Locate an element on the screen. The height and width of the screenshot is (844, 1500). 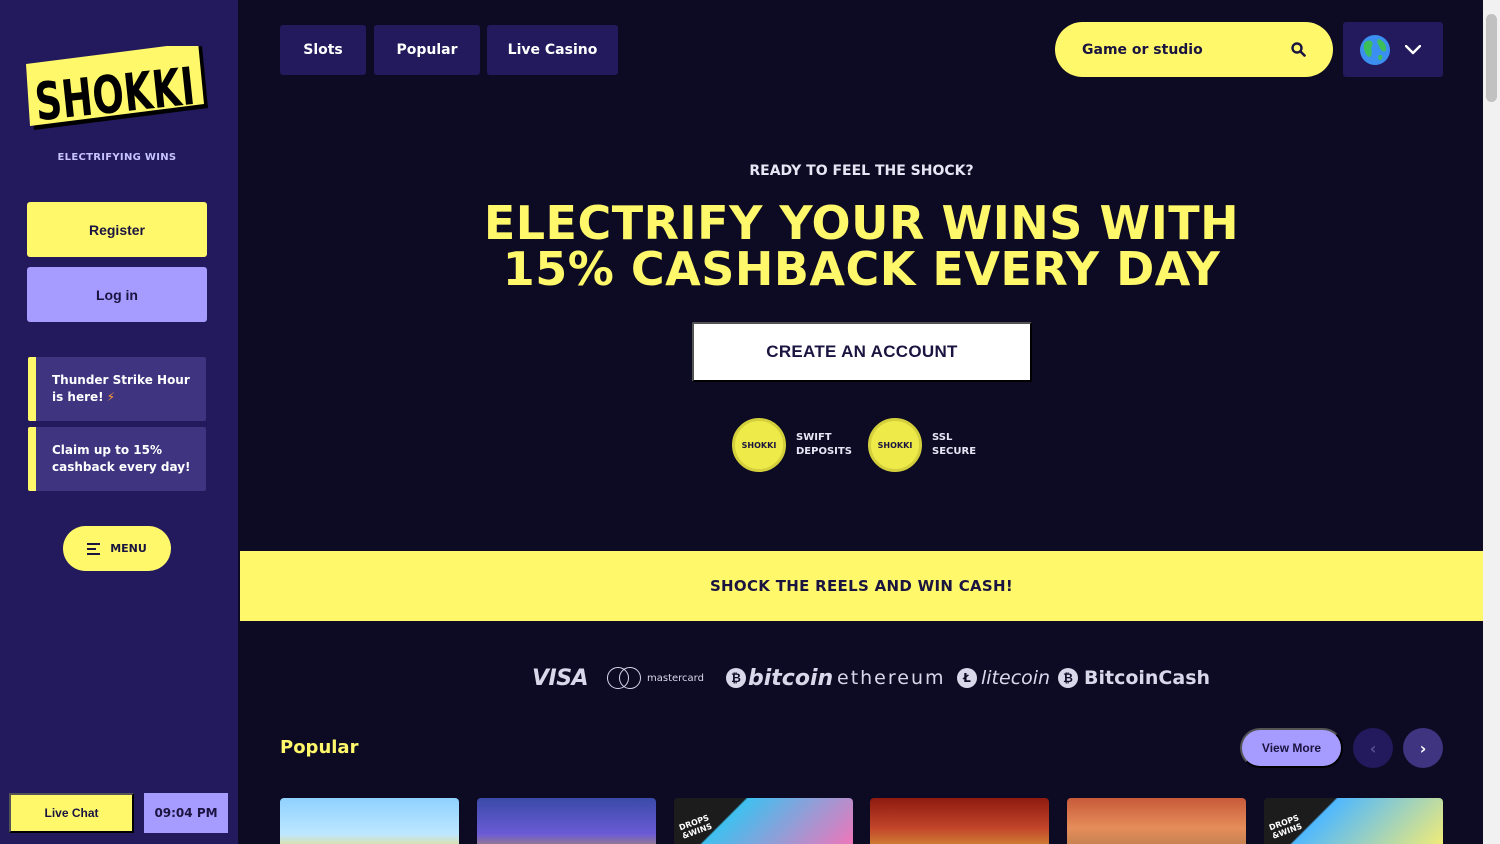
badge-ssl-secure: SHOKKI SSL SECURE is located at coordinates (932, 445).